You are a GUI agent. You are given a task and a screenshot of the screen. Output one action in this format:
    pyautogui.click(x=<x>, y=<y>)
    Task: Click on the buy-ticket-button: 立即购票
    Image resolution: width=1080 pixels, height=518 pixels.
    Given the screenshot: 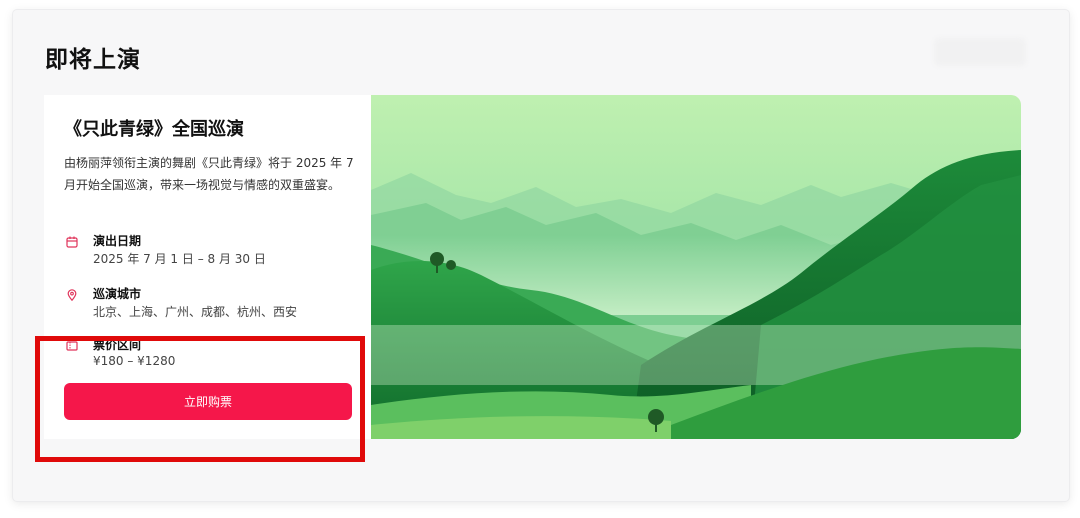 What is the action you would take?
    pyautogui.click(x=208, y=401)
    